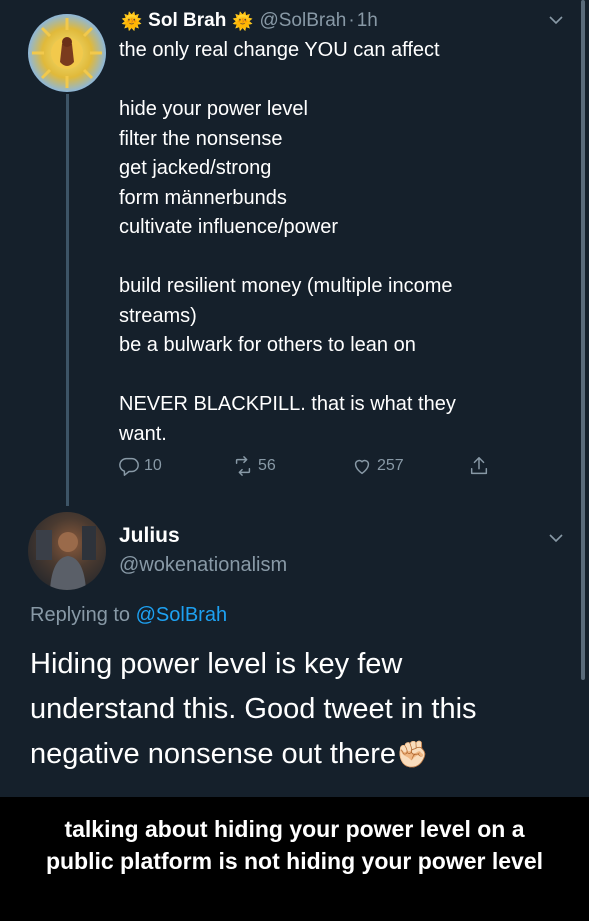 The height and width of the screenshot is (921, 589). Describe the element at coordinates (140, 466) in the screenshot. I see `reply-button: 10` at that location.